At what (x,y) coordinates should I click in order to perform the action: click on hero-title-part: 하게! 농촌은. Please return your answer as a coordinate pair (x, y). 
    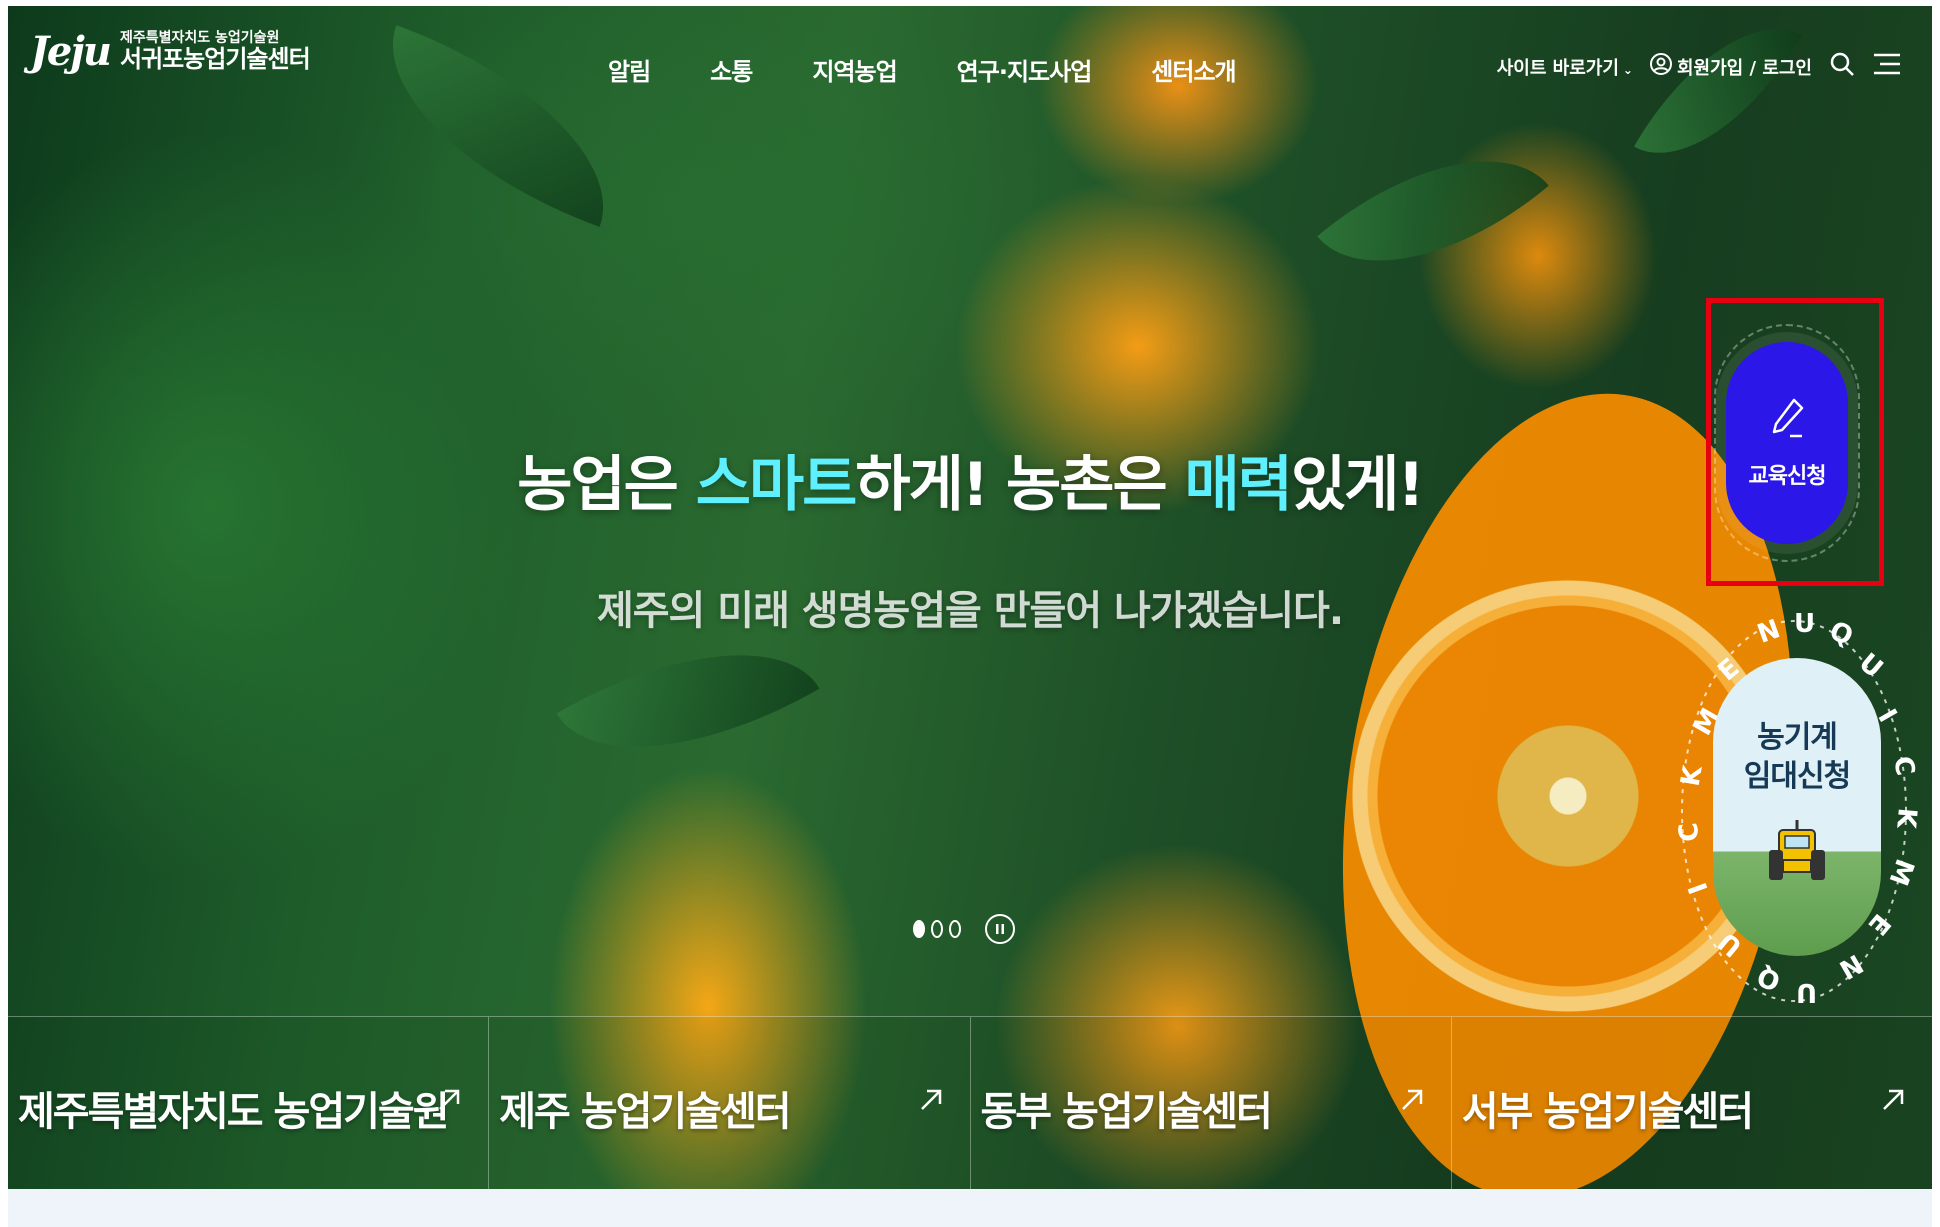
    Looking at the image, I should click on (1020, 485).